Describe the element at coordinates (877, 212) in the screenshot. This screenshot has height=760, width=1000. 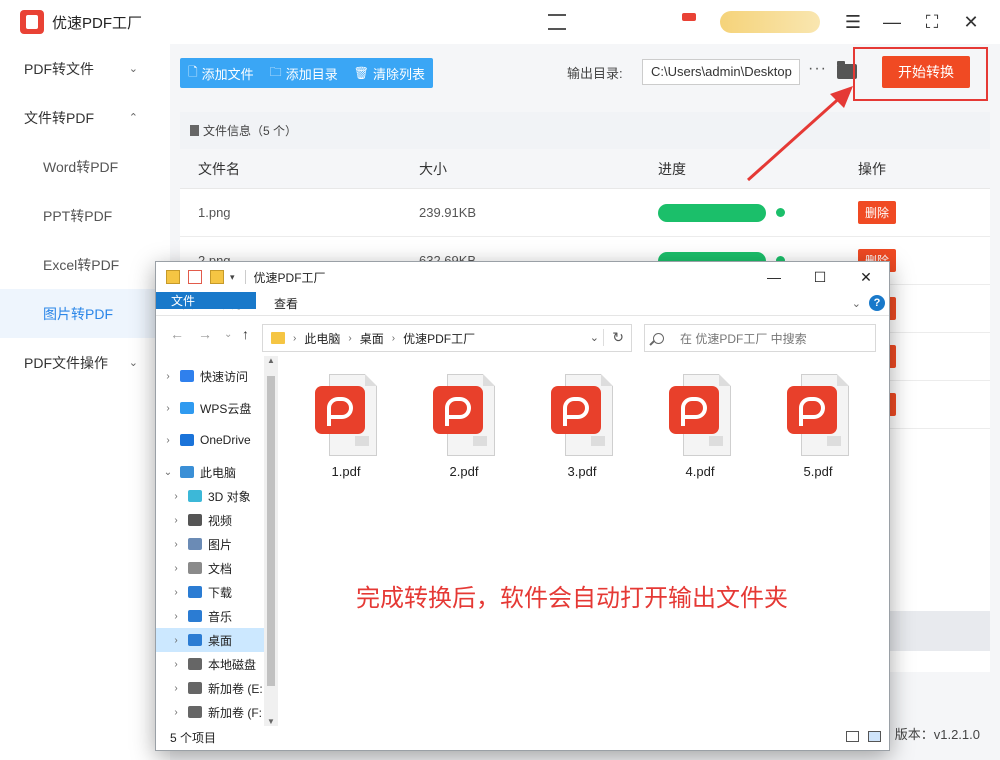
I see `delete-button: 删除` at that location.